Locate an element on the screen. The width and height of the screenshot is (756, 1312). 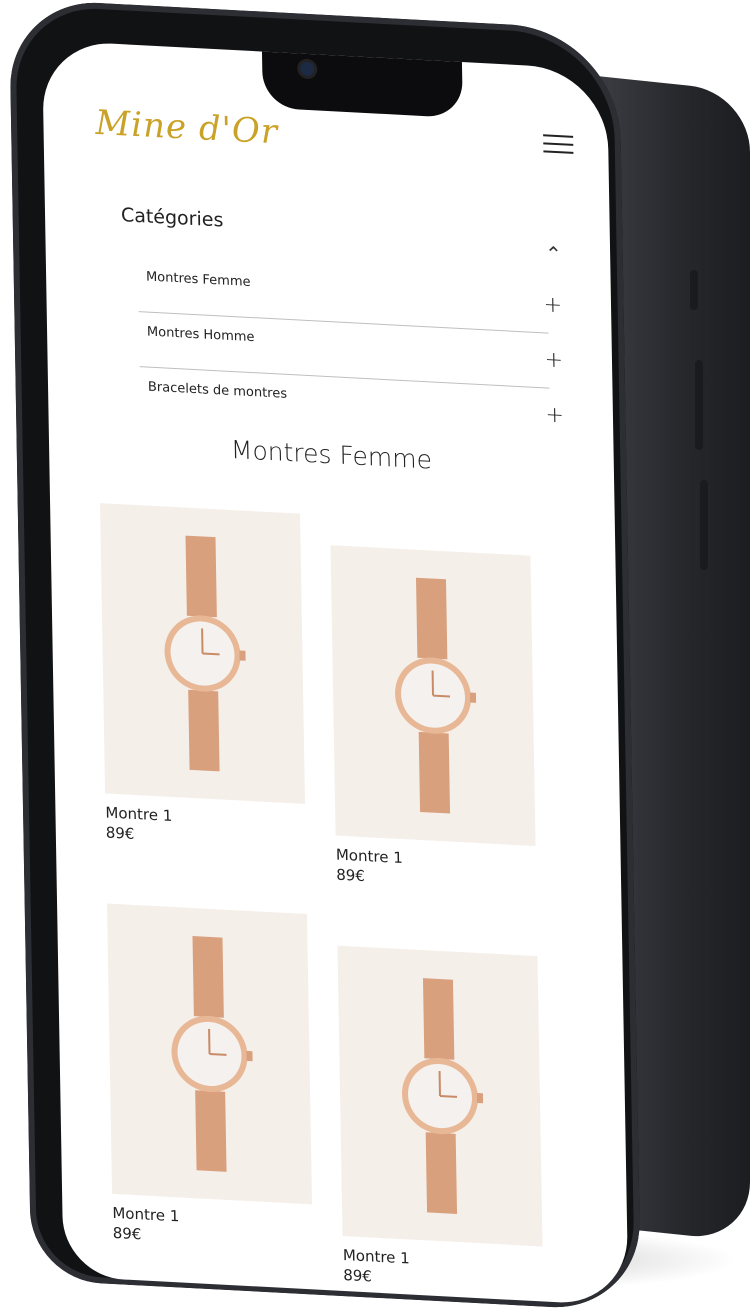
product-grid: Montre 1 89€ Montre 1 89€ is located at coordinates (345, 516).